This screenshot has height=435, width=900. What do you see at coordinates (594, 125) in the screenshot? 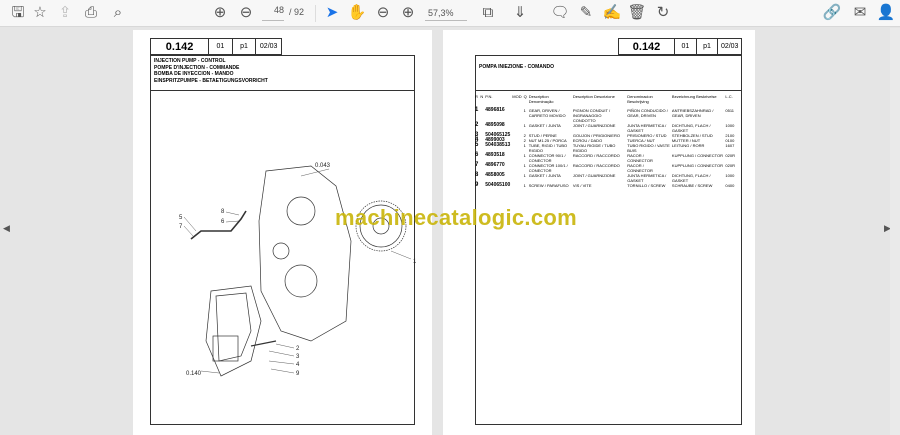
I see `cell-d2: JOINT / GUARNIZIONE` at bounding box center [594, 125].